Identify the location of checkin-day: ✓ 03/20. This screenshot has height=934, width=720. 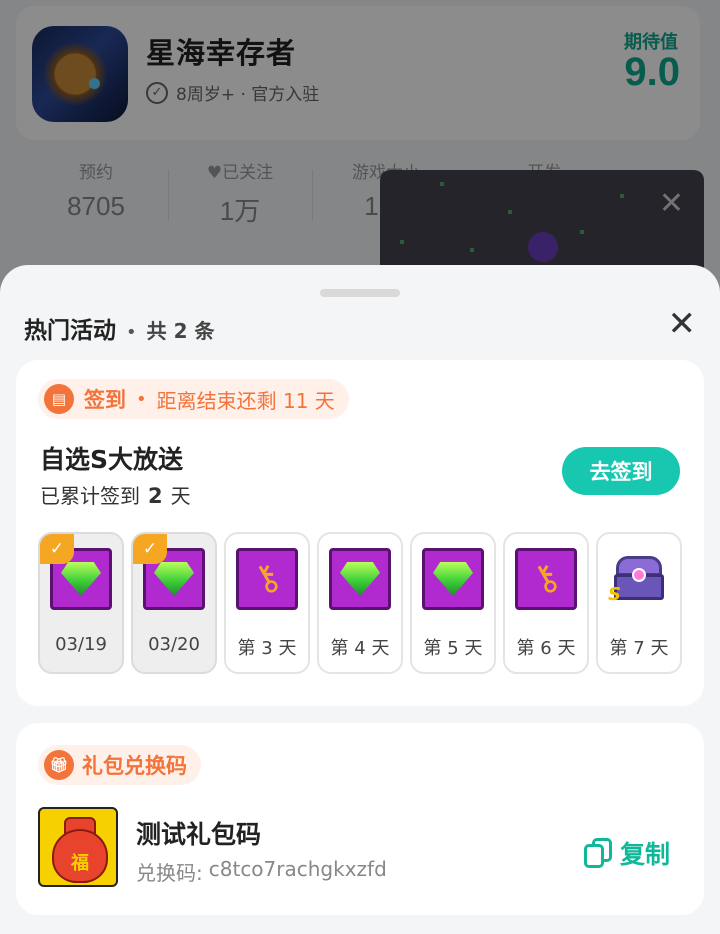
(174, 603).